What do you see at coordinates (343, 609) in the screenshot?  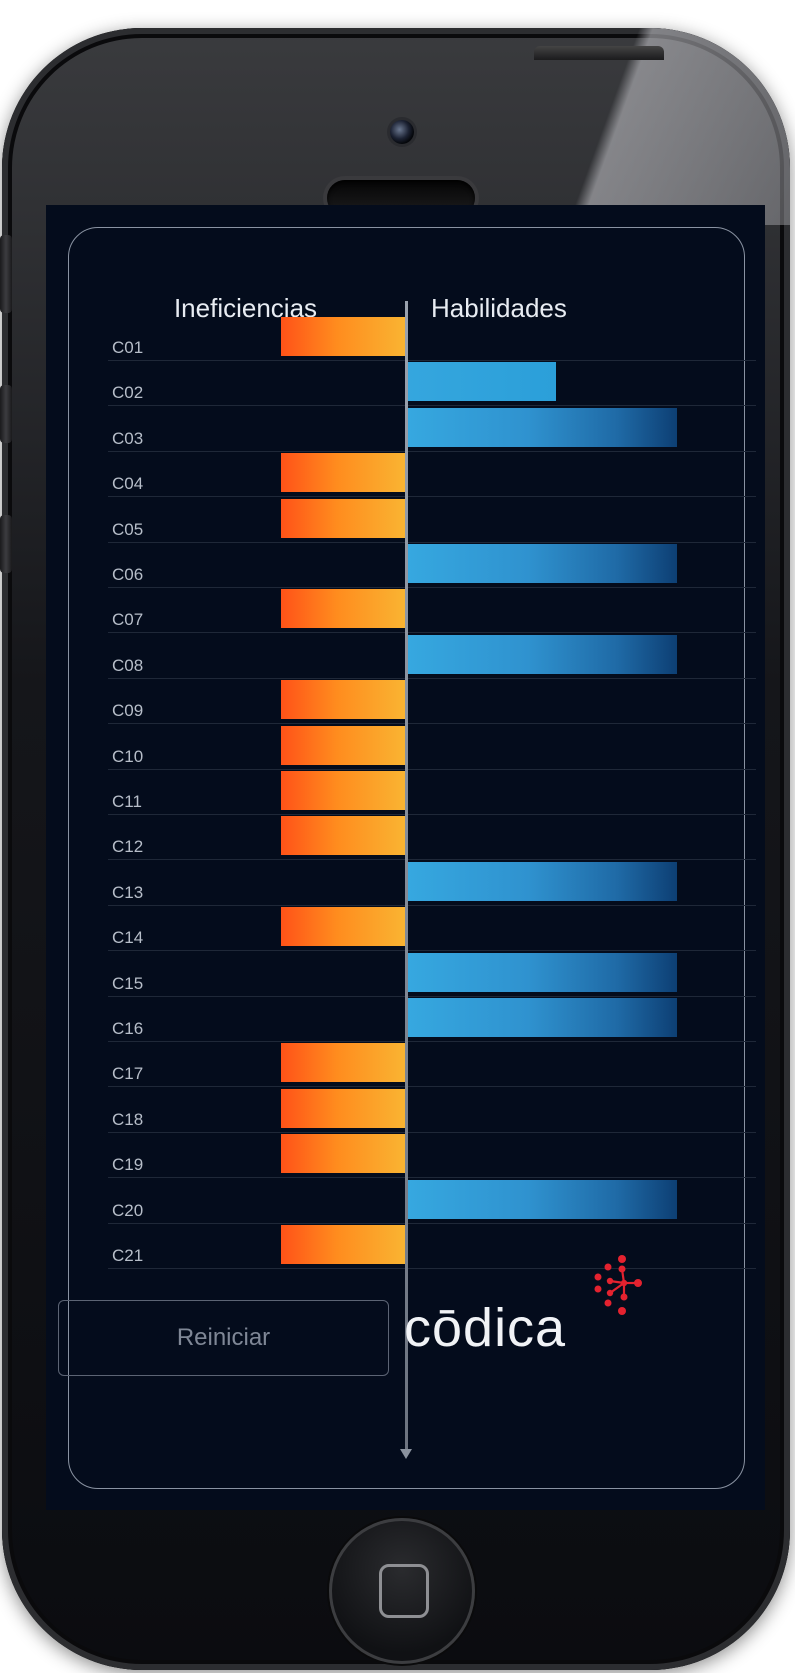 I see `inefficiency-bar-c07` at bounding box center [343, 609].